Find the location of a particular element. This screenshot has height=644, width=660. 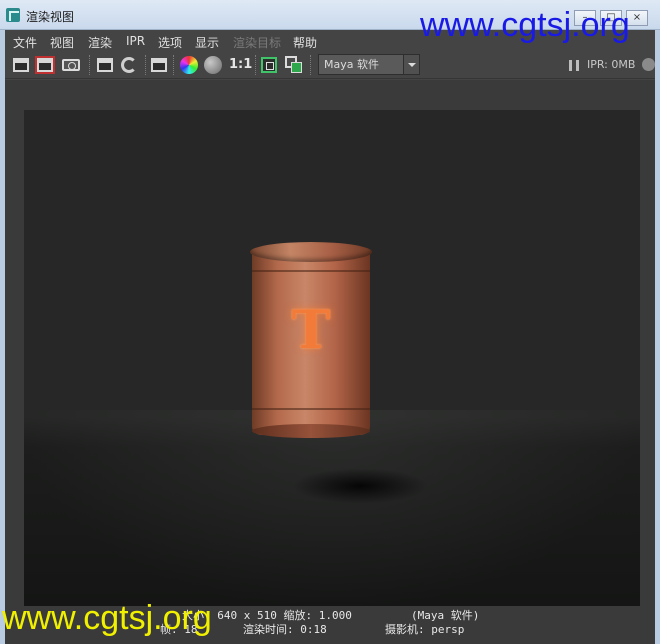

menu-options: 选项 is located at coordinates (170, 42).